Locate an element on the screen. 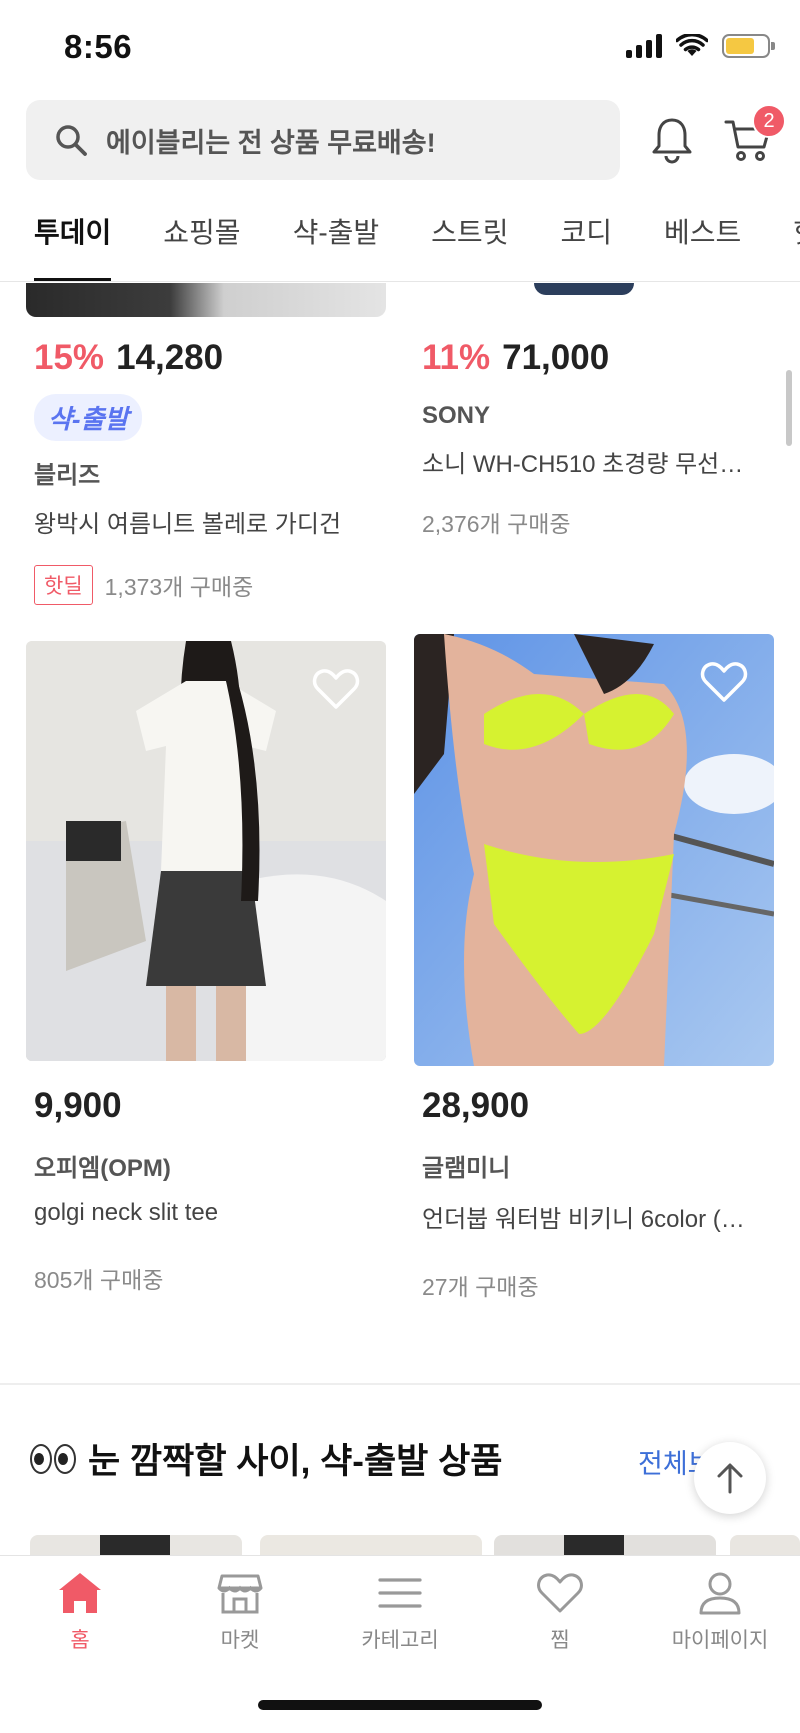  tab-shopping-mall: 쇼핑몰 is located at coordinates (201, 240).